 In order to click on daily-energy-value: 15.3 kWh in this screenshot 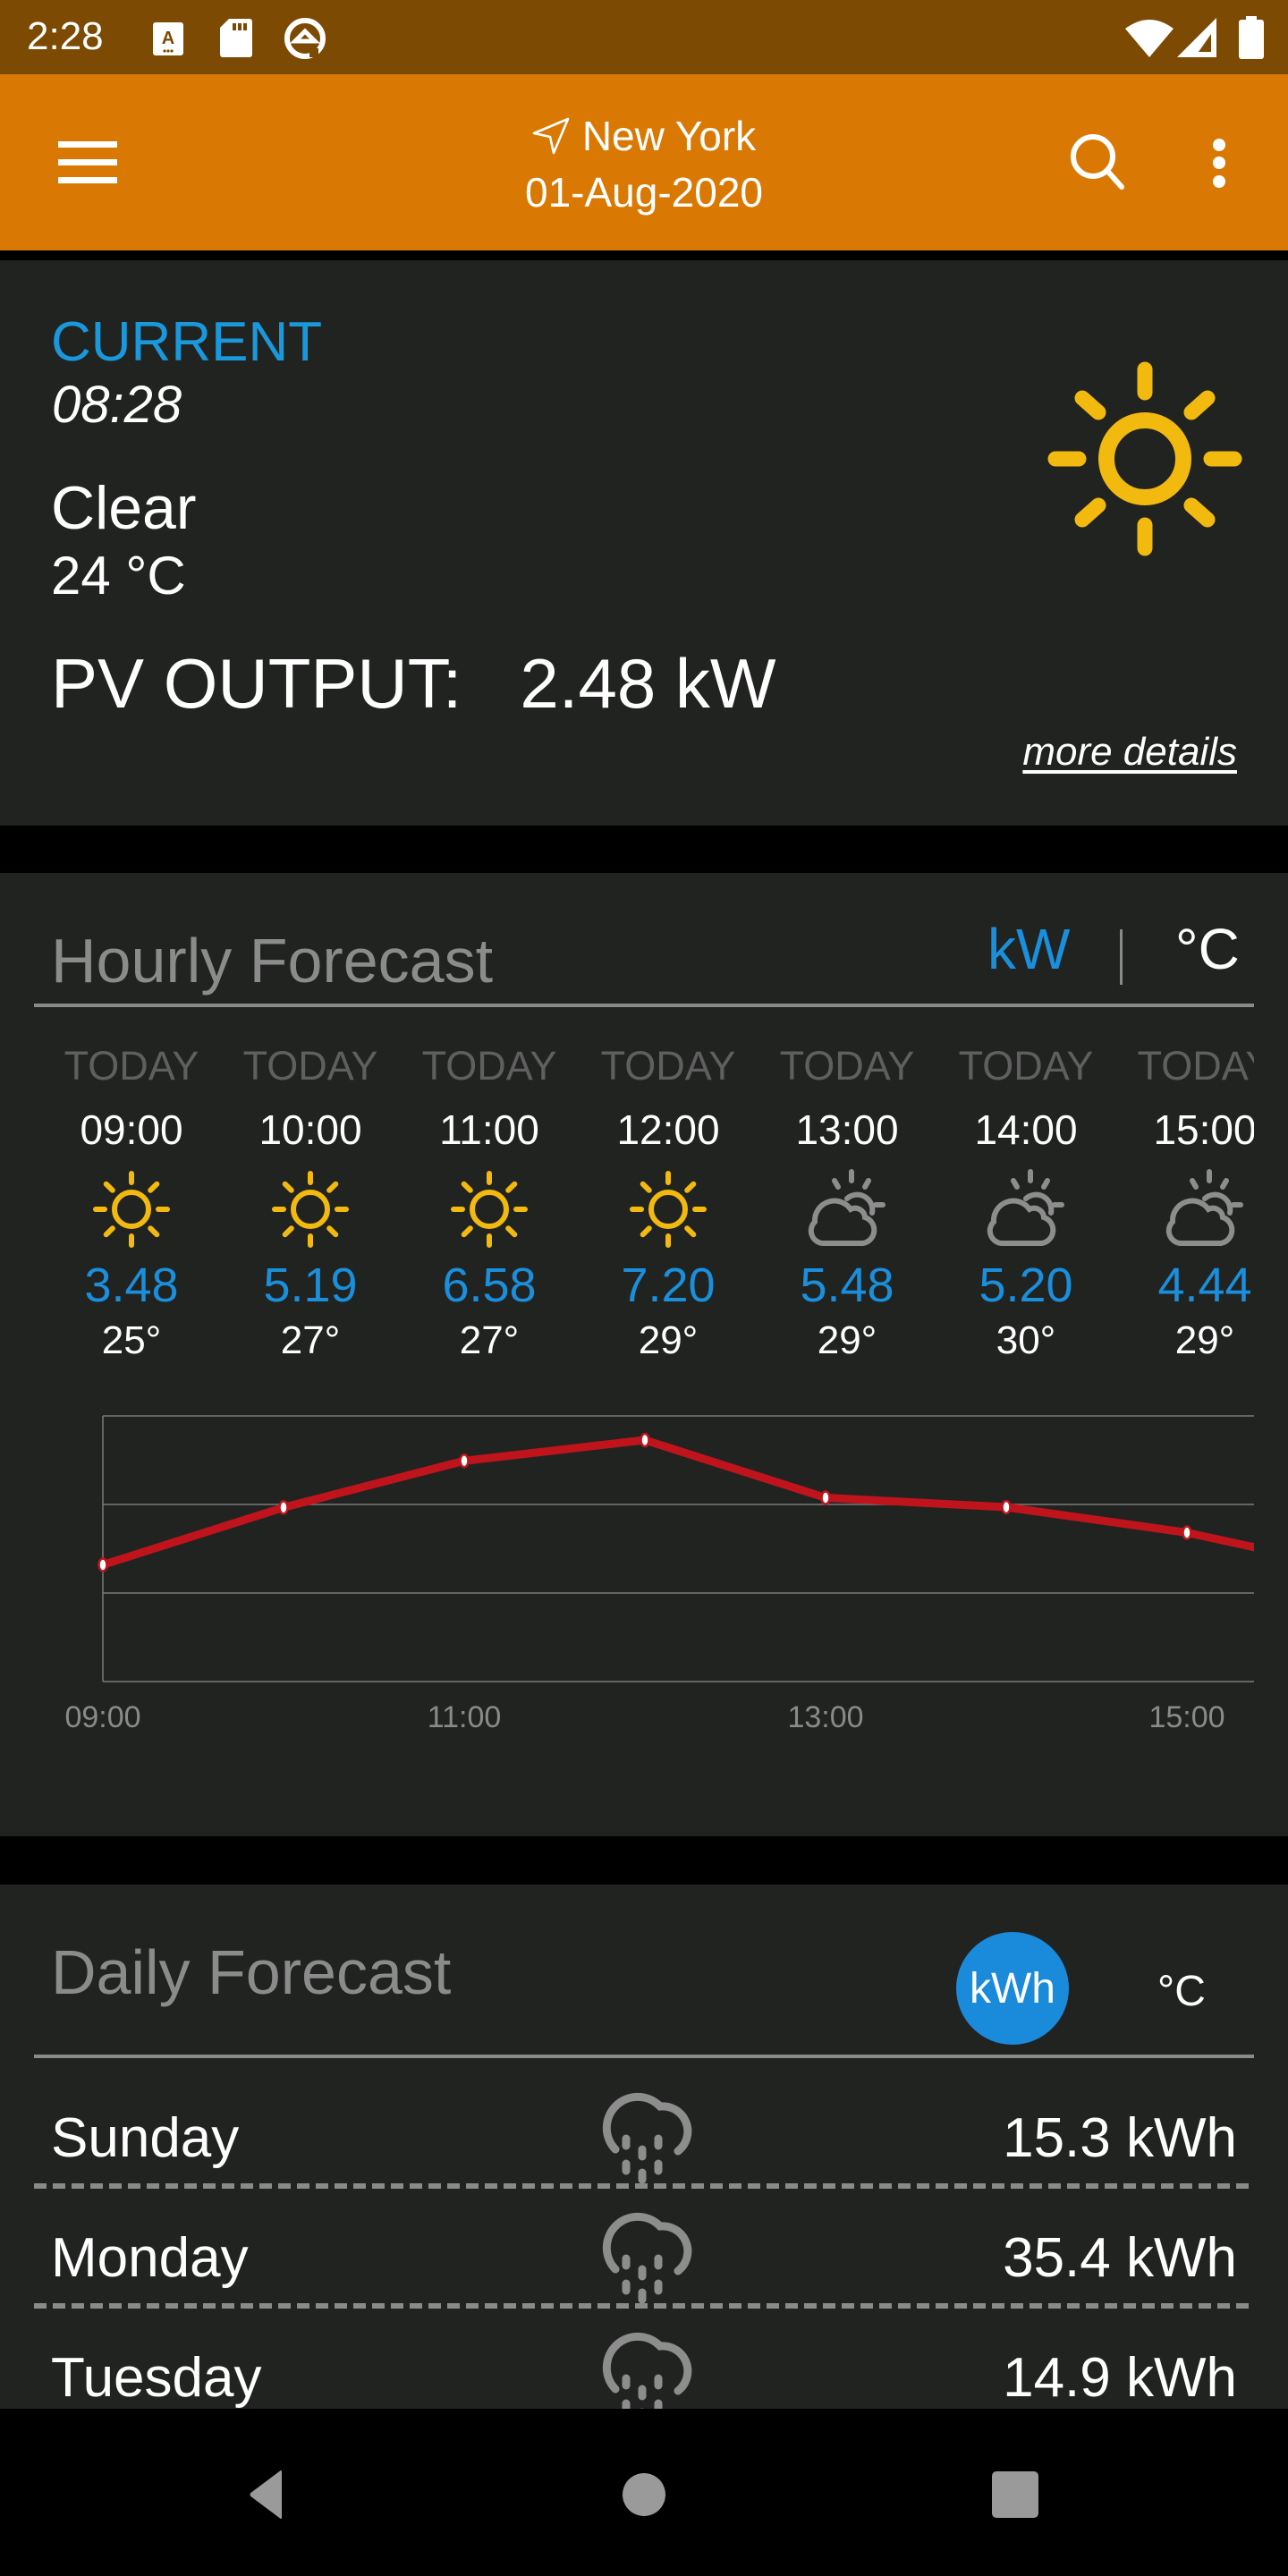, I will do `click(1120, 2138)`.